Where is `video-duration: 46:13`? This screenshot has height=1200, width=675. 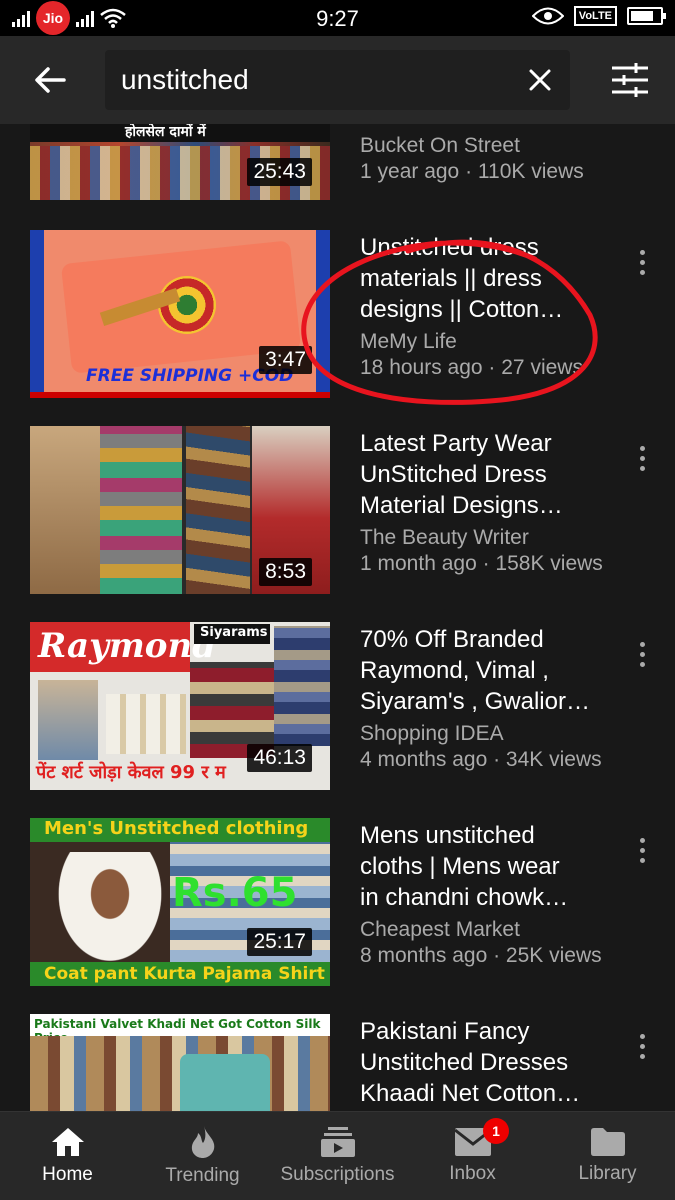
video-duration: 46:13 is located at coordinates (279, 758).